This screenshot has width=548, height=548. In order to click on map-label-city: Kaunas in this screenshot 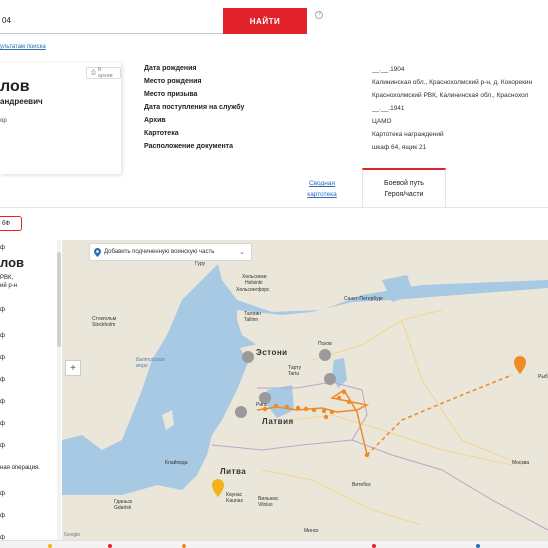, I will do `click(234, 501)`.